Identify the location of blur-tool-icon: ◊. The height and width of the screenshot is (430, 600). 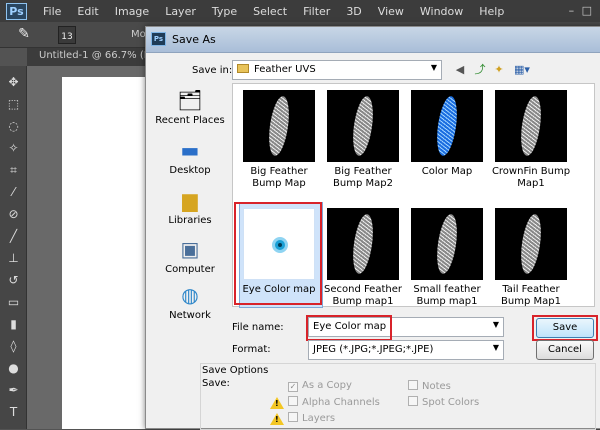
(13, 346).